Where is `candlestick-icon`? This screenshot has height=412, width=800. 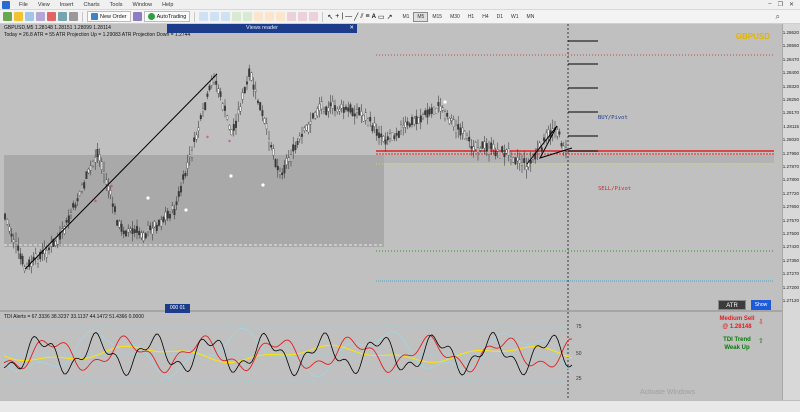 candlestick-icon is located at coordinates (215, 16).